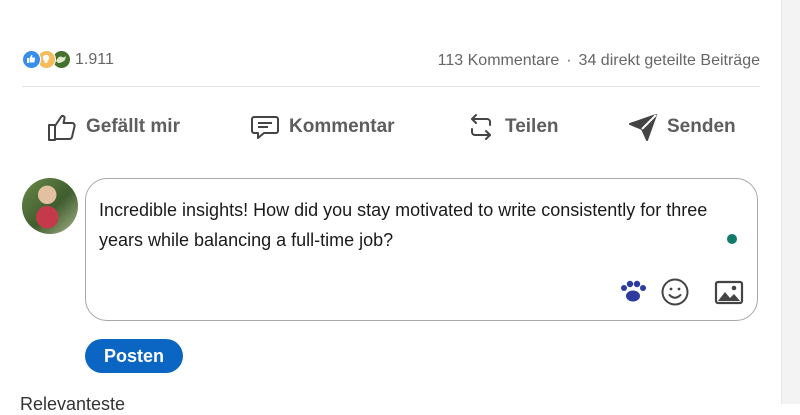 This screenshot has height=415, width=800. Describe the element at coordinates (50, 206) in the screenshot. I see `avatar` at that location.